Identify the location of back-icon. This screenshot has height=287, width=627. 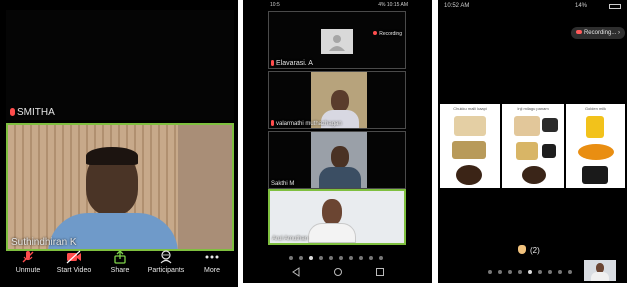
(296, 272).